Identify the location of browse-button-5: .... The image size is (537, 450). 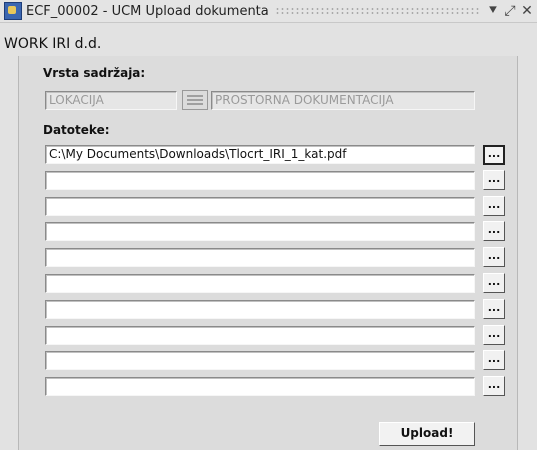
(494, 257).